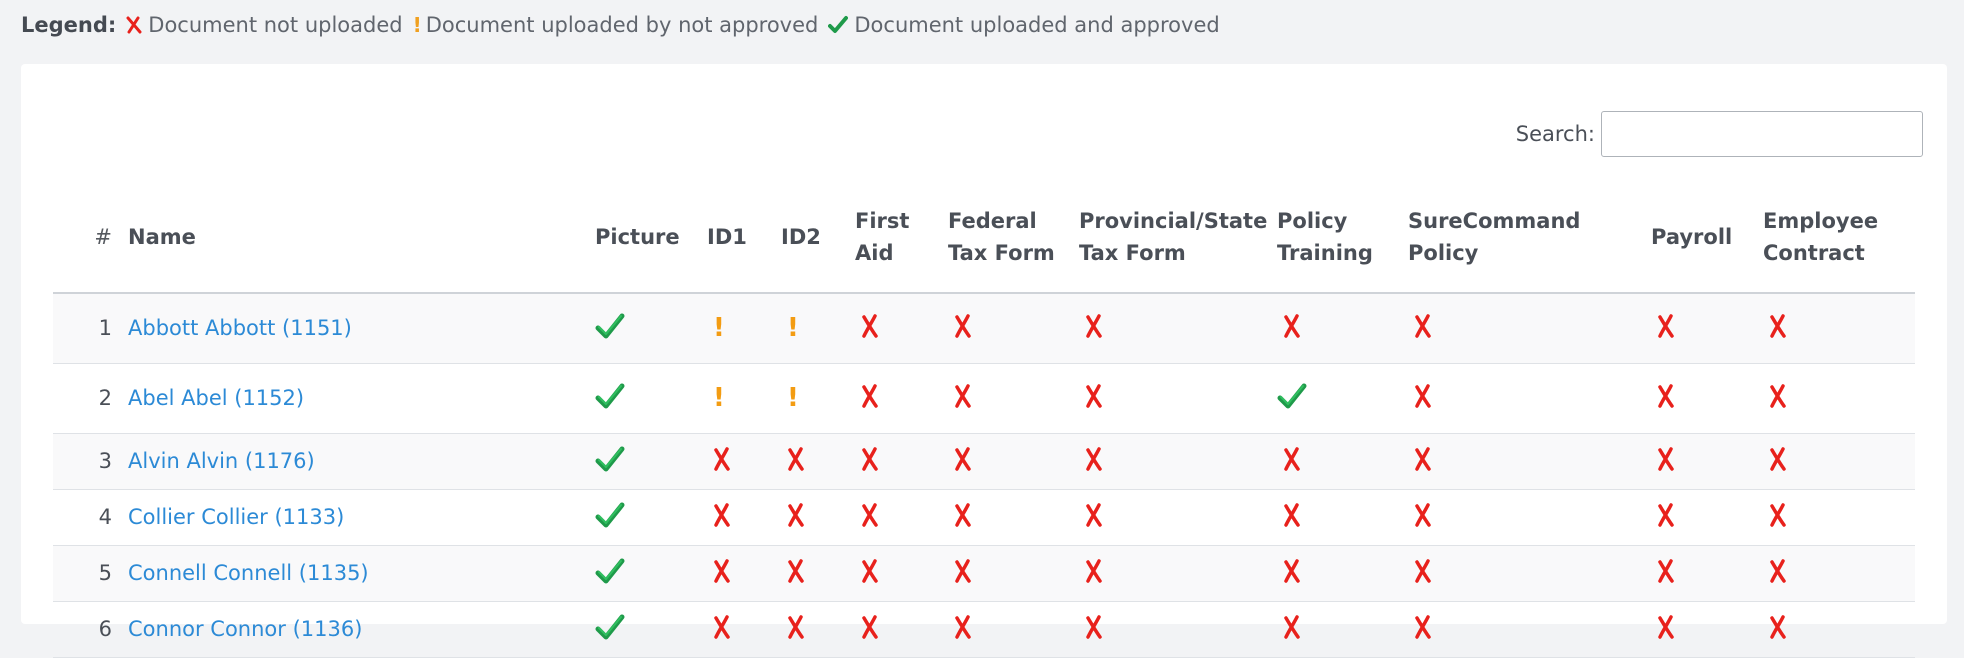 This screenshot has height=658, width=1964. I want to click on column-header-surecommand-policy: SureCommand Policy, so click(1529, 238).